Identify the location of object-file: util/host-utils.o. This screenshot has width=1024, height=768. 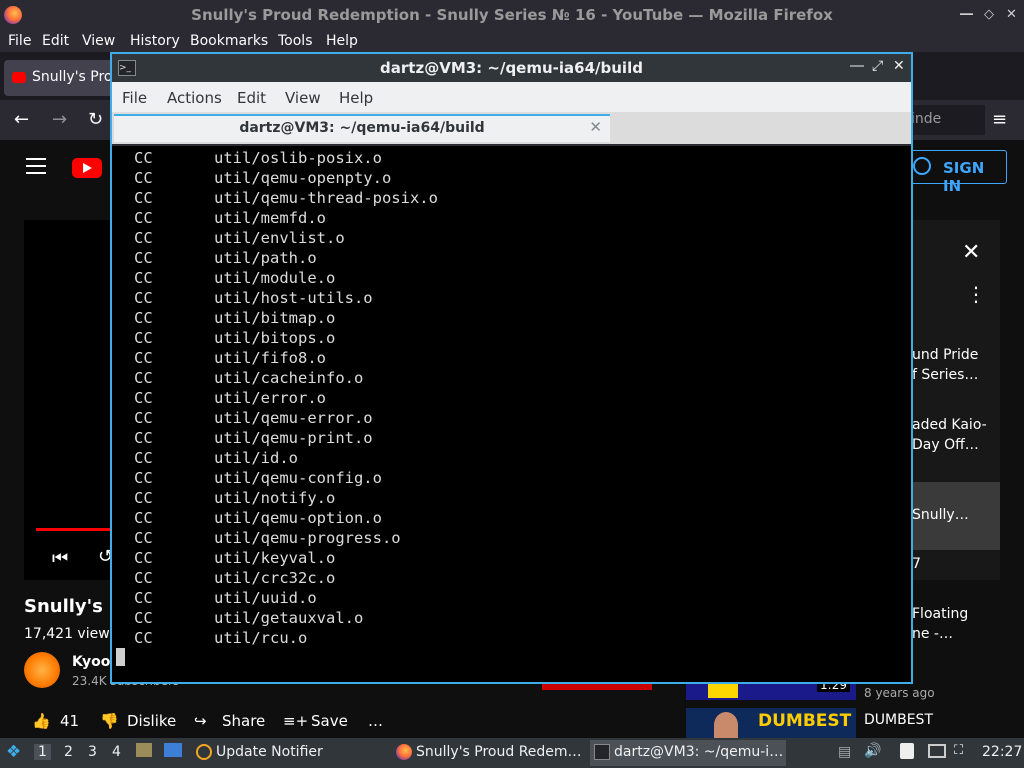
(293, 298).